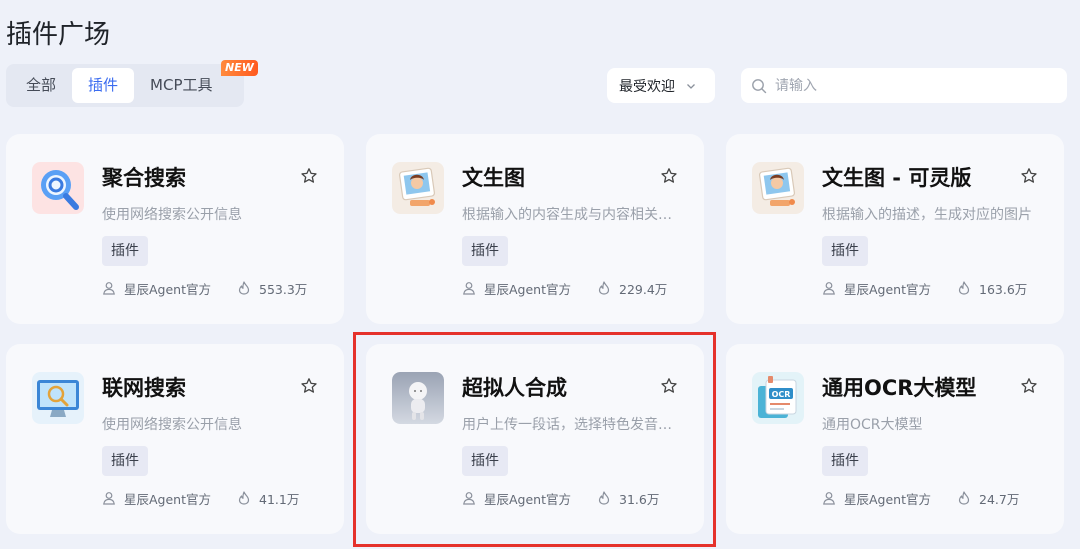 The height and width of the screenshot is (549, 1080). Describe the element at coordinates (647, 86) in the screenshot. I see `sort-selected-label: 最受欢迎` at that location.